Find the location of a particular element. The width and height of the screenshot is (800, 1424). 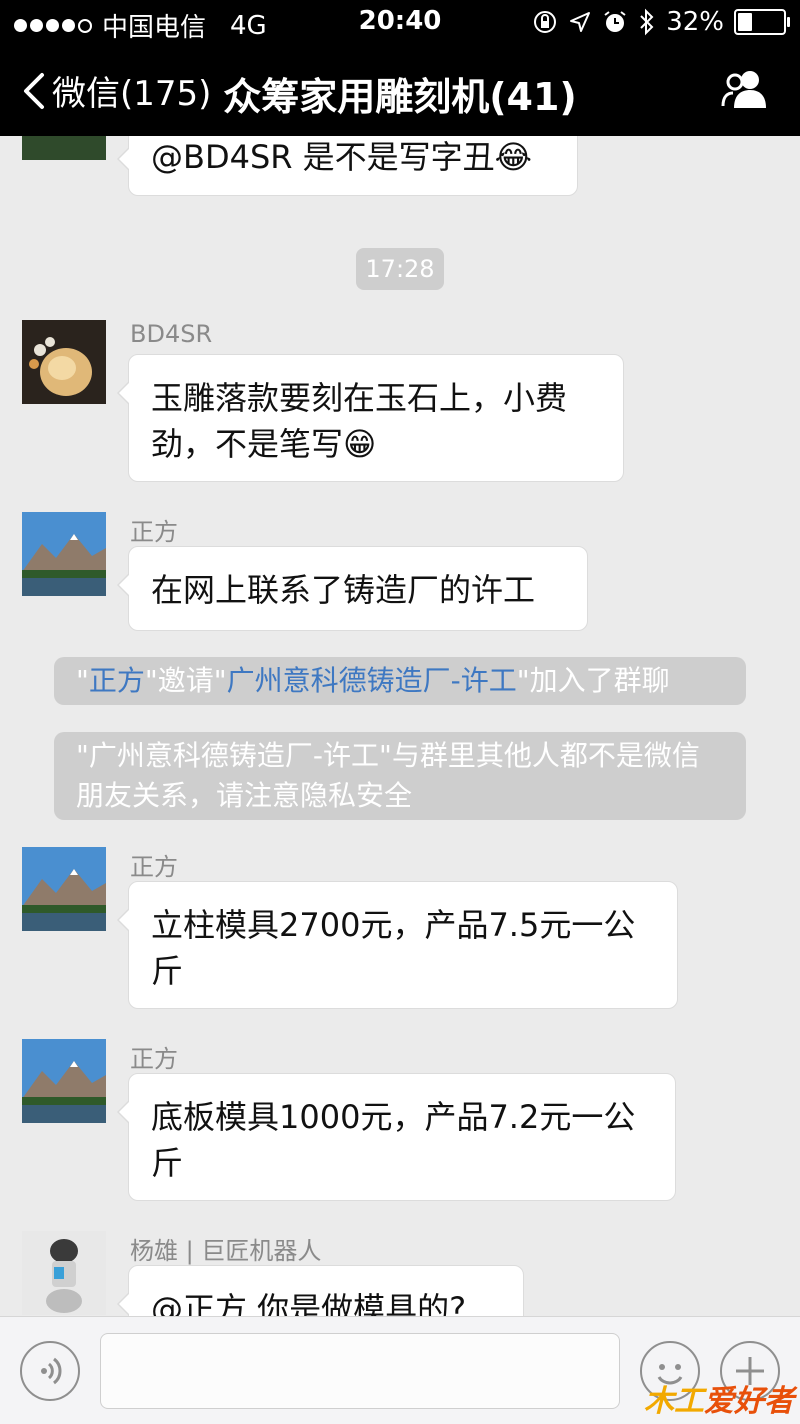

orientation-lock-icon is located at coordinates (545, 22).